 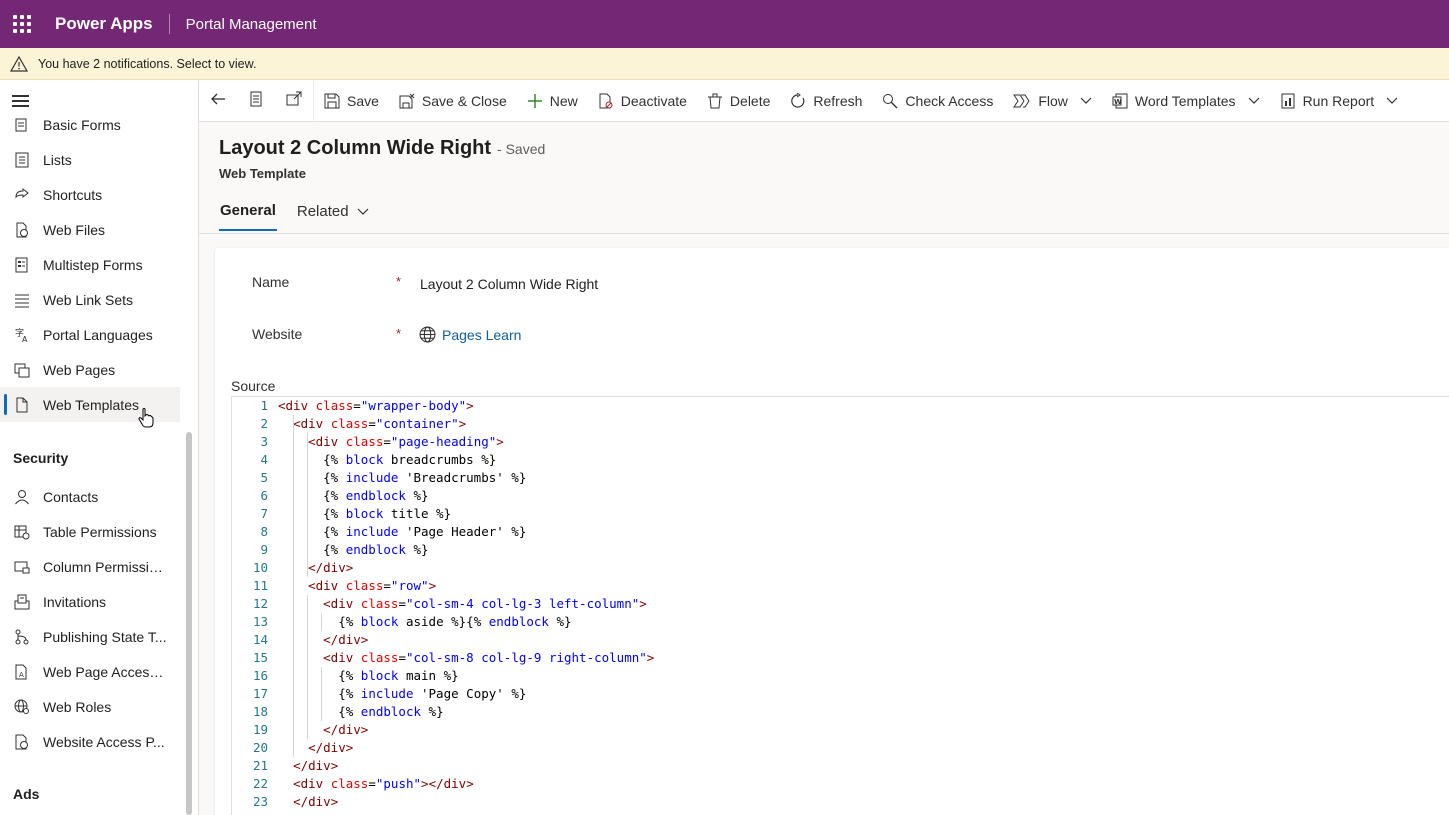 What do you see at coordinates (21, 125) in the screenshot?
I see `form-icon` at bounding box center [21, 125].